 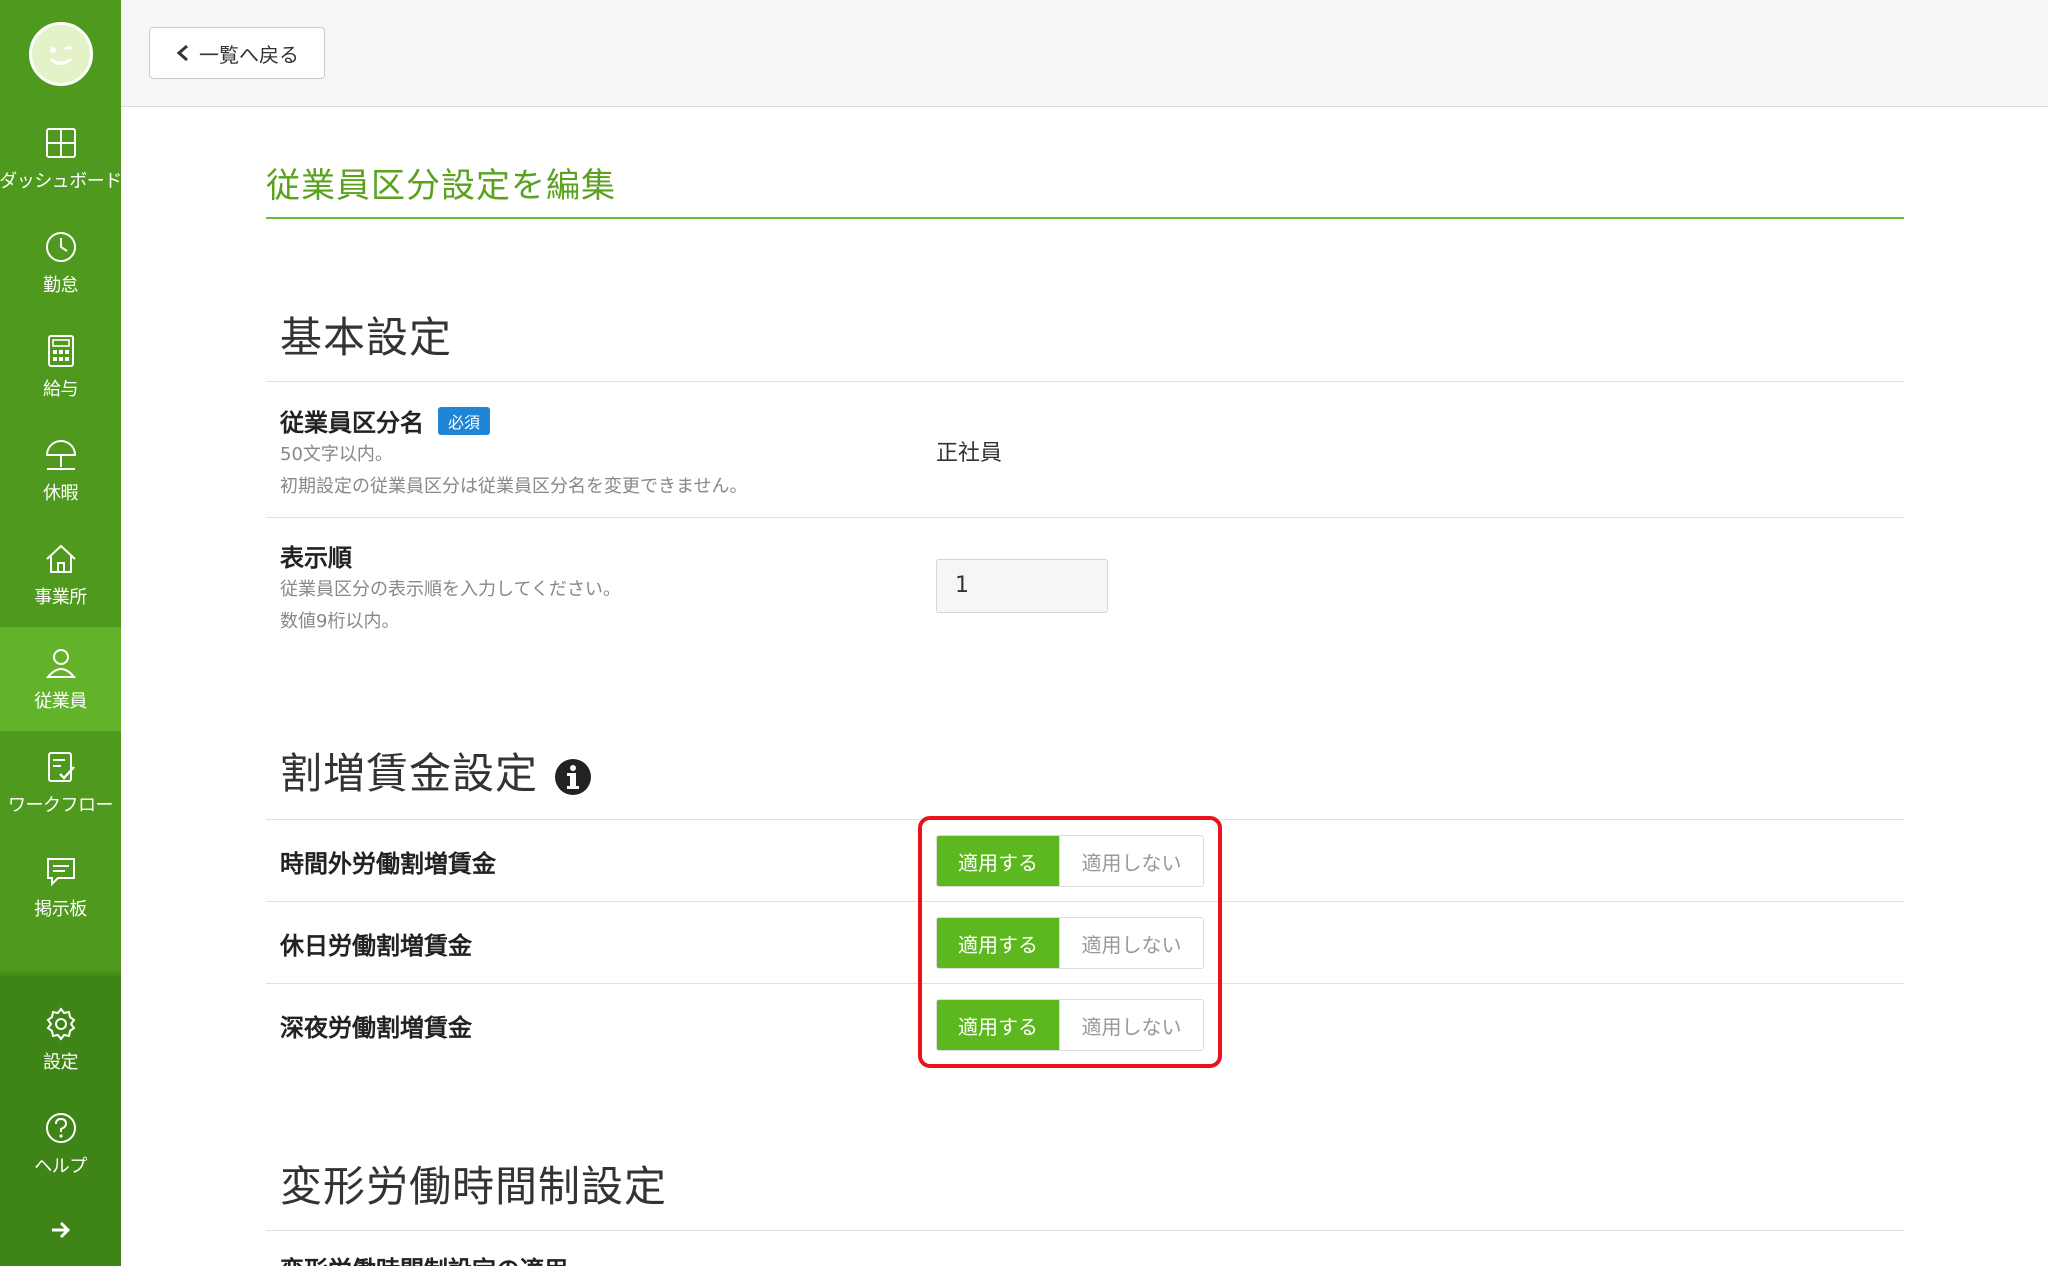 What do you see at coordinates (1070, 942) in the screenshot?
I see `highlight-annotation-box` at bounding box center [1070, 942].